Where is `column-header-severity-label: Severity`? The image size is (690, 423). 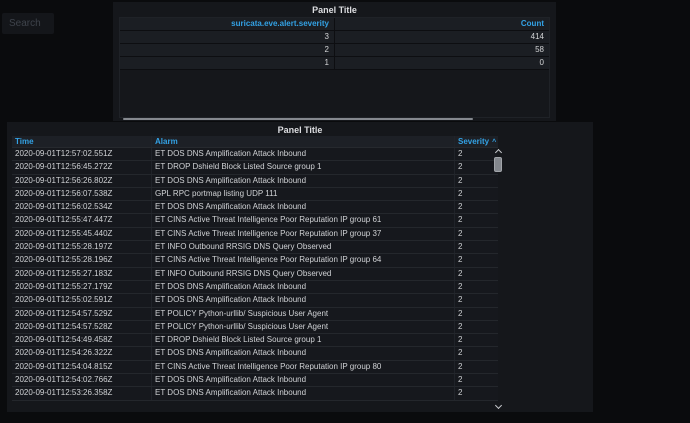
column-header-severity-label: Severity is located at coordinates (474, 141).